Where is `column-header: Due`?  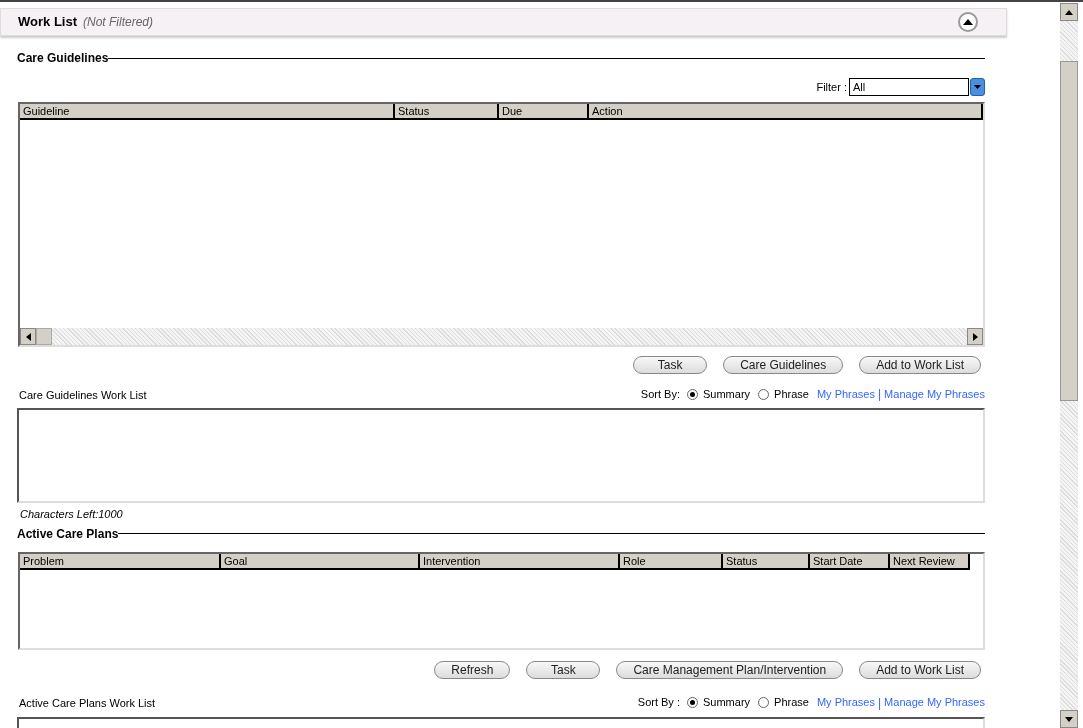
column-header: Due is located at coordinates (544, 112).